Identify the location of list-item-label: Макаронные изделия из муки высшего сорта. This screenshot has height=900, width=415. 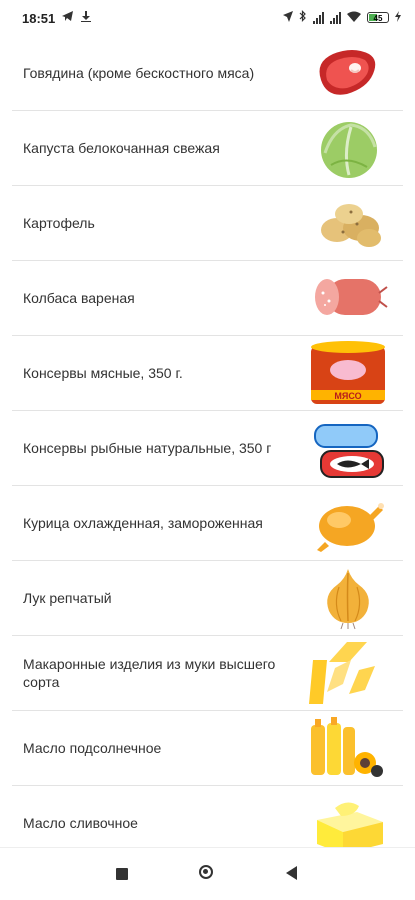
(149, 673).